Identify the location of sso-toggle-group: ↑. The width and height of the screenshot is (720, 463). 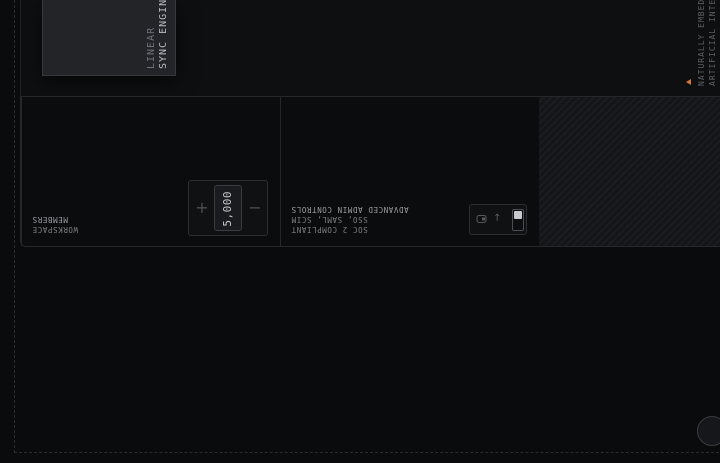
(498, 219).